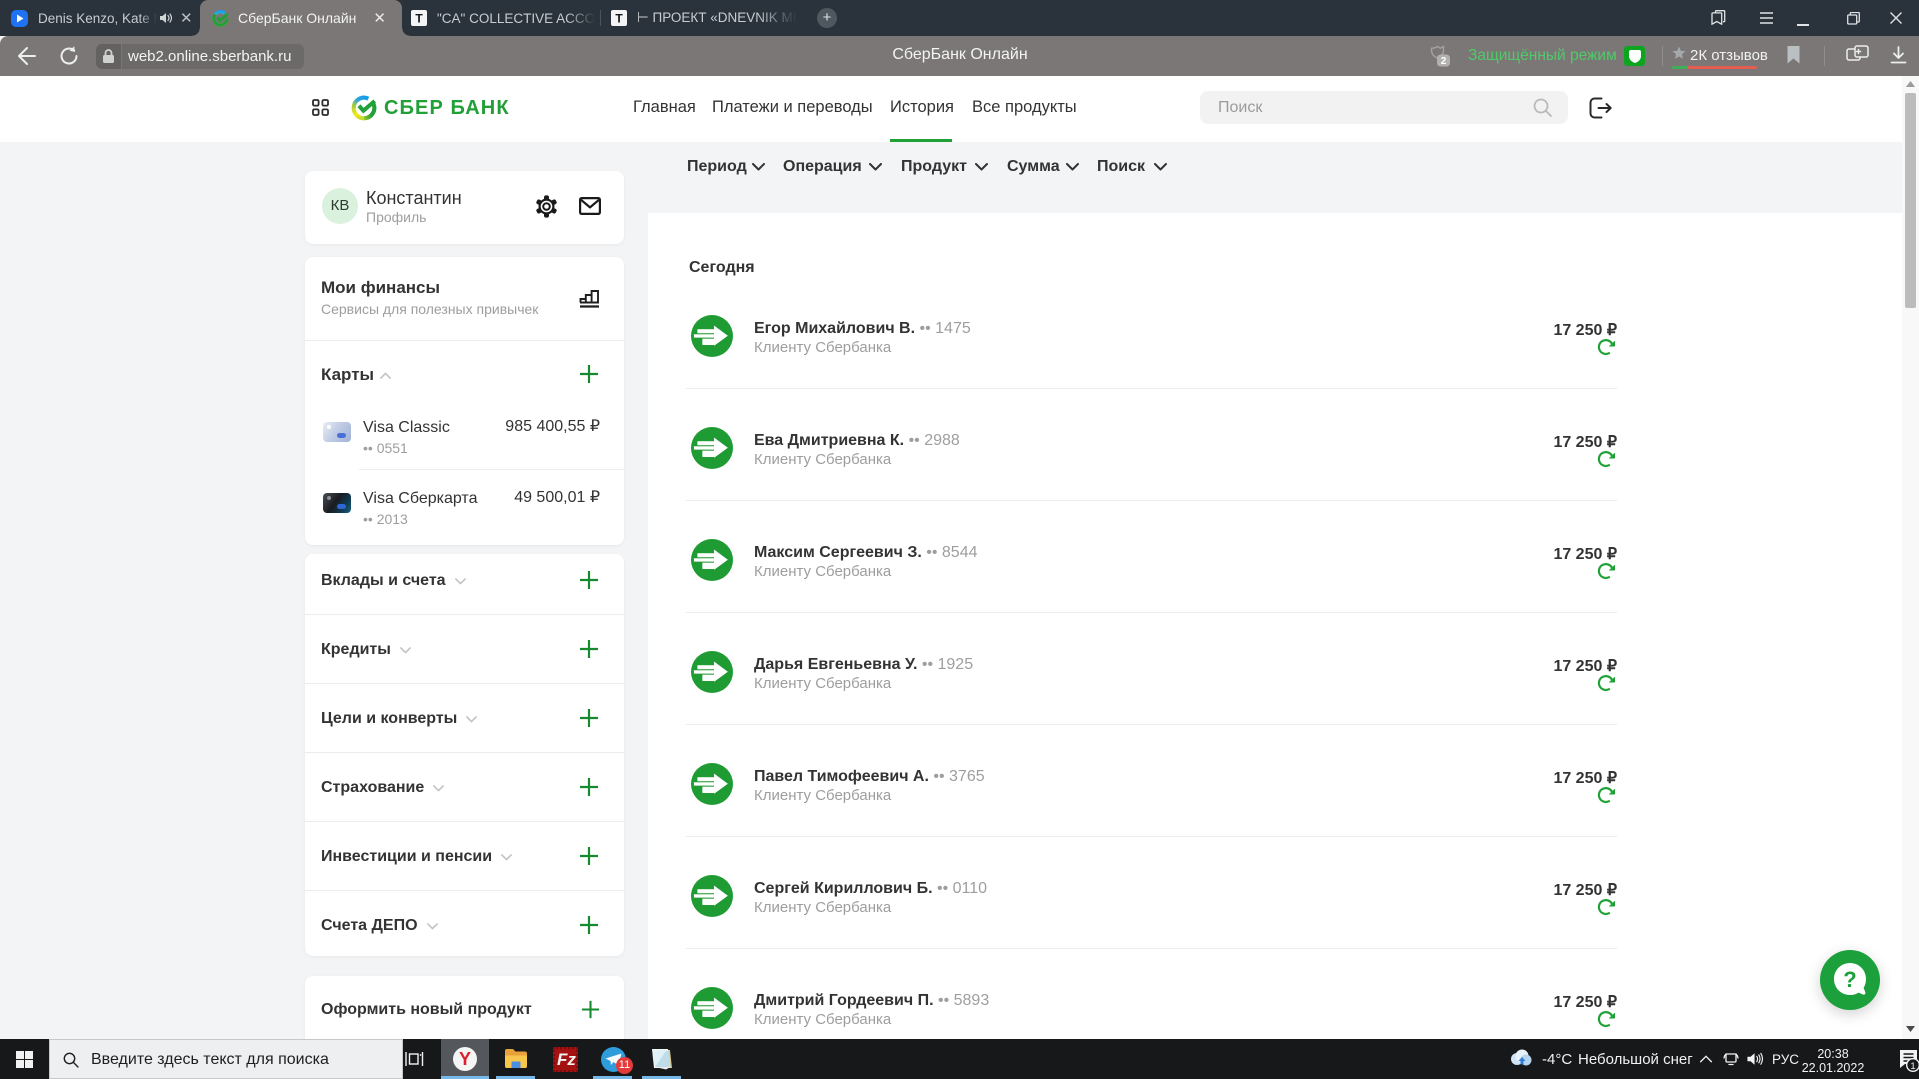  I want to click on svg-text: 2, so click(1444, 61).